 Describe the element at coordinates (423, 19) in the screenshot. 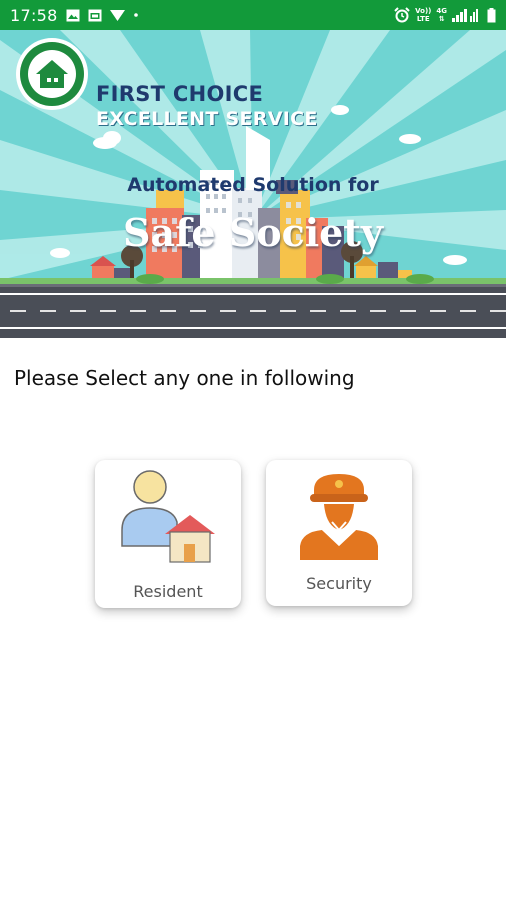

I see `network-bottom-text: LTE` at that location.